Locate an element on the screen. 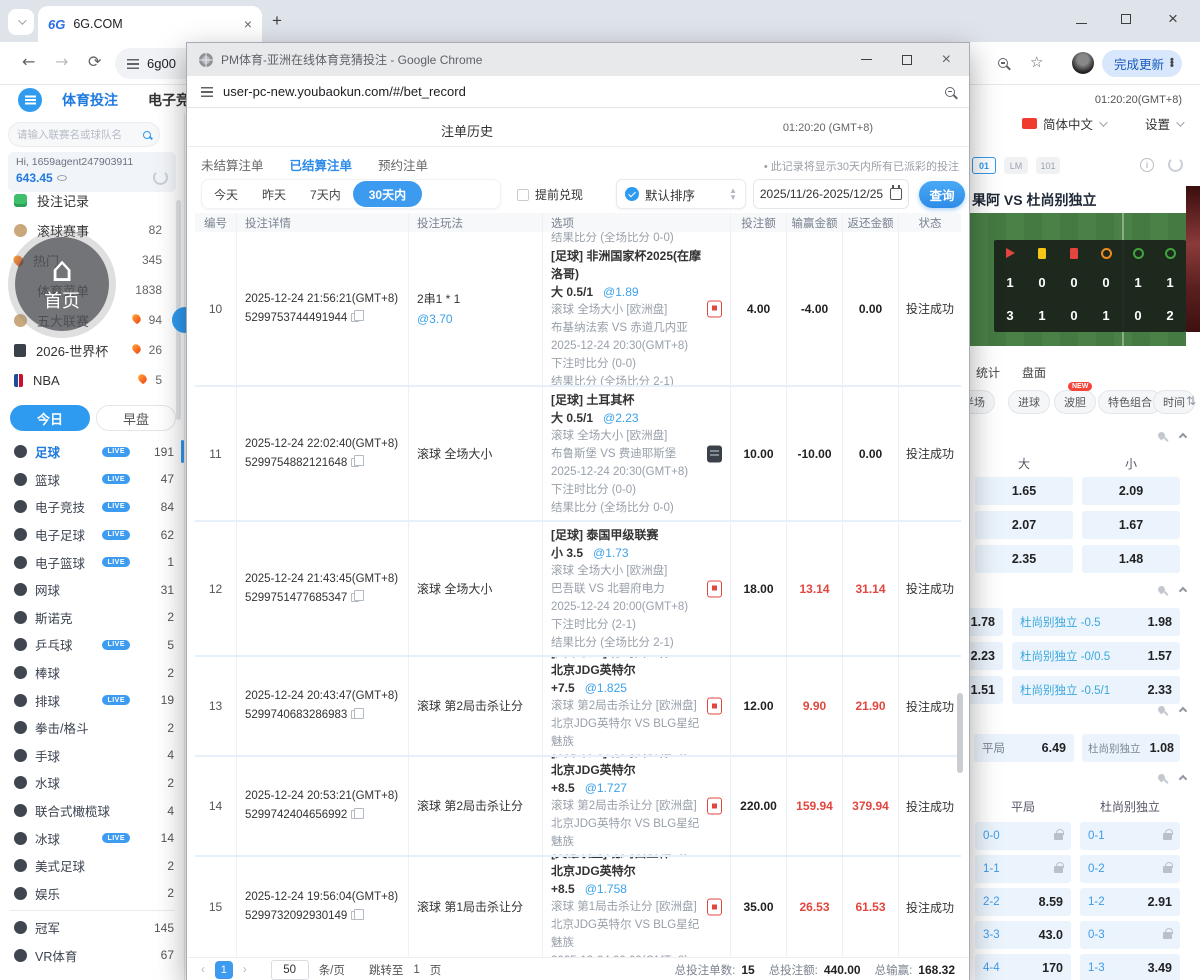 Image resolution: width=1200 pixels, height=980 pixels. tab-markets: 盘面 is located at coordinates (1034, 372).